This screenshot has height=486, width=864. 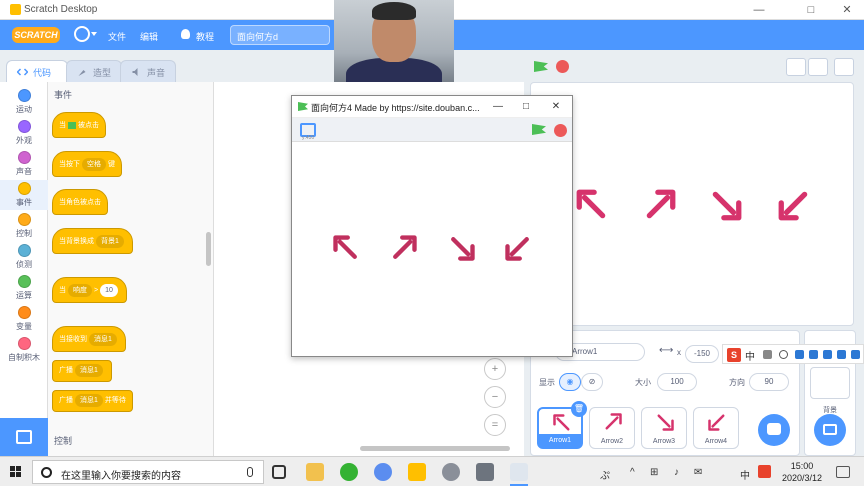 What do you see at coordinates (698, 472) in the screenshot?
I see `volume-icon: ✉` at bounding box center [698, 472].